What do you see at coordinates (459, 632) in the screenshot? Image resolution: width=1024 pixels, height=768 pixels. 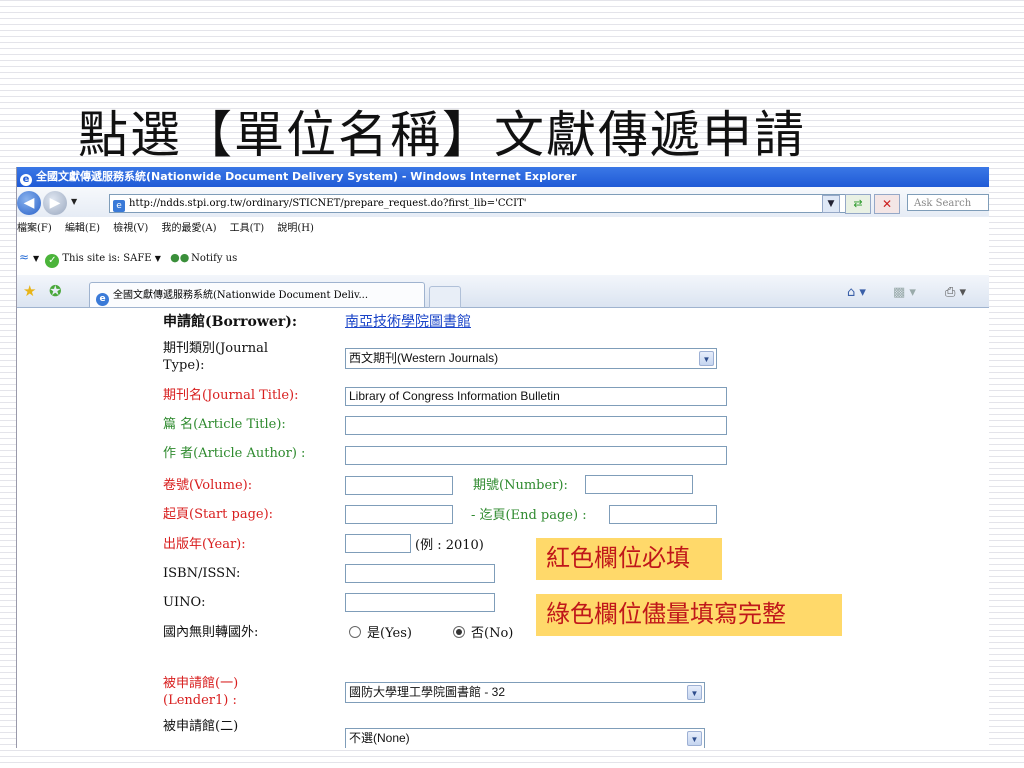 I see `radio-no-circle` at bounding box center [459, 632].